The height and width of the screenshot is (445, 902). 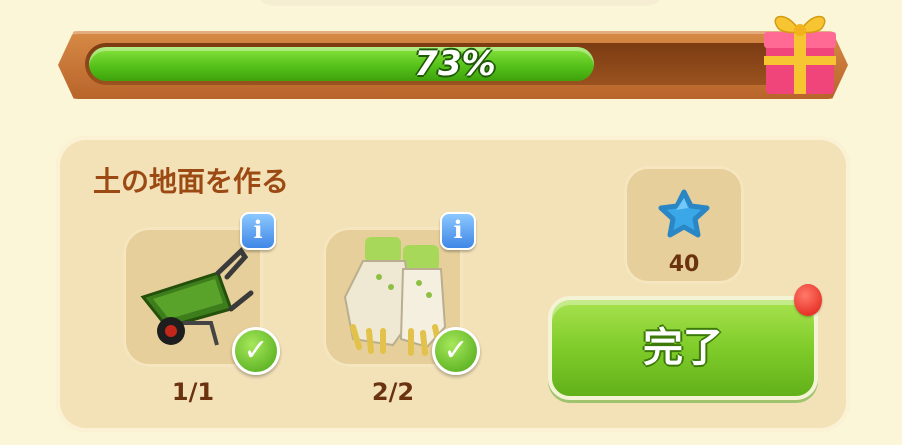 I want to click on complete-button: 完了, so click(x=683, y=348).